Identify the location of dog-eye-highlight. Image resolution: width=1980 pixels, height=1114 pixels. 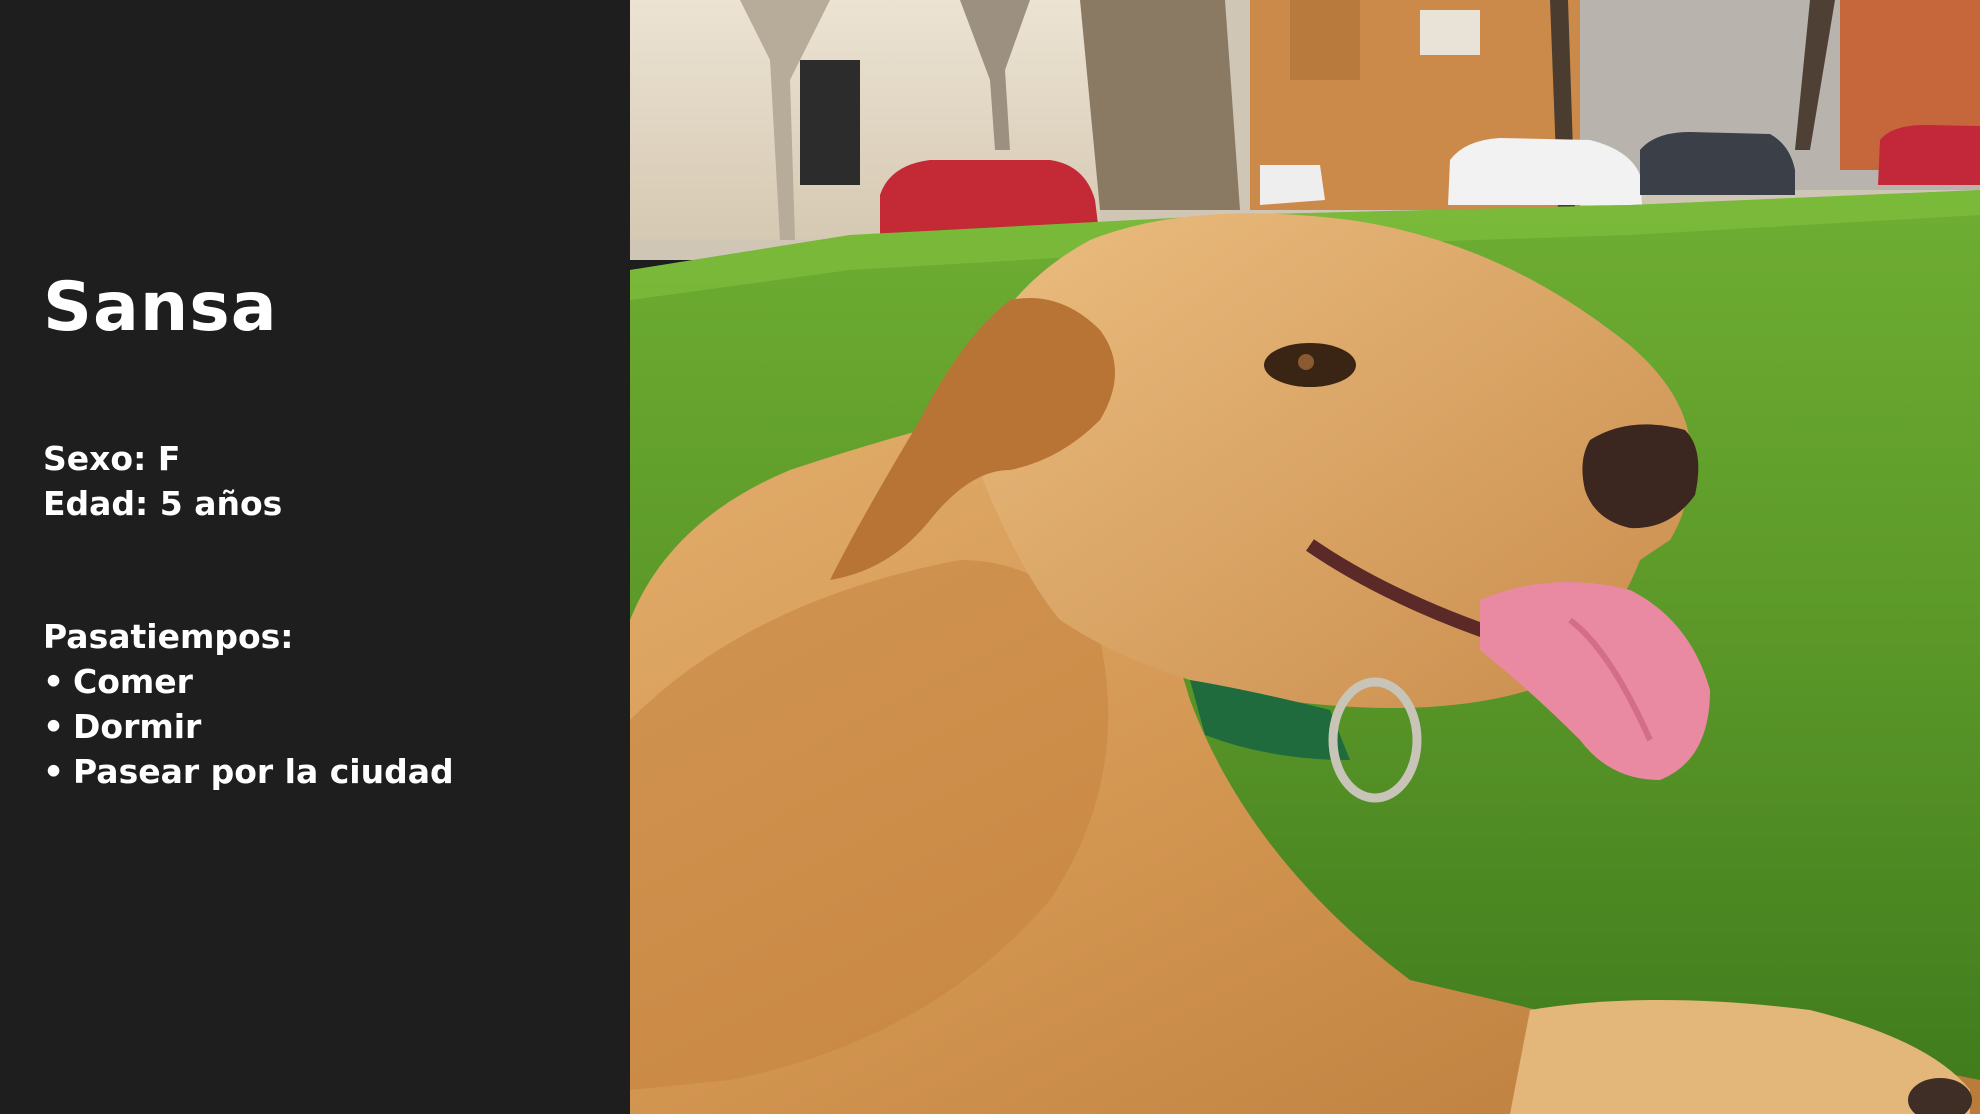
(1306, 362).